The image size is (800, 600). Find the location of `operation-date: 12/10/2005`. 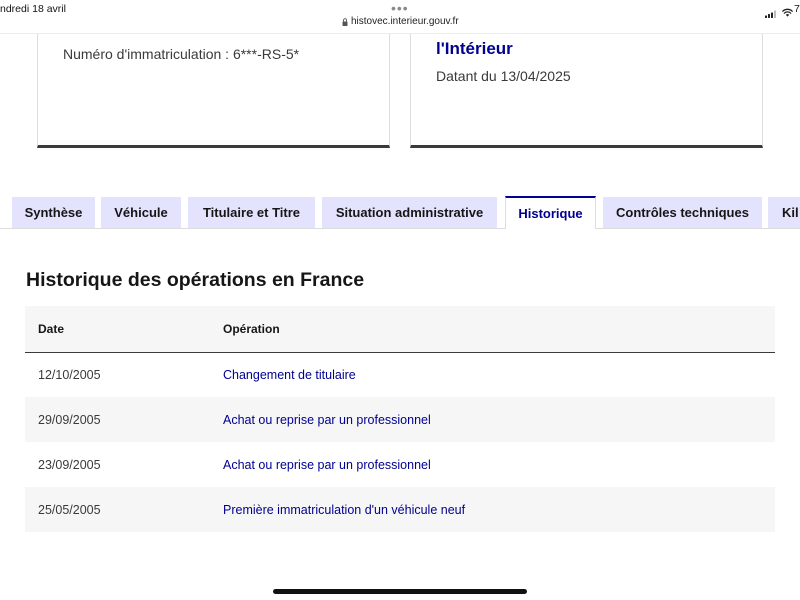

operation-date: 12/10/2005 is located at coordinates (69, 374).